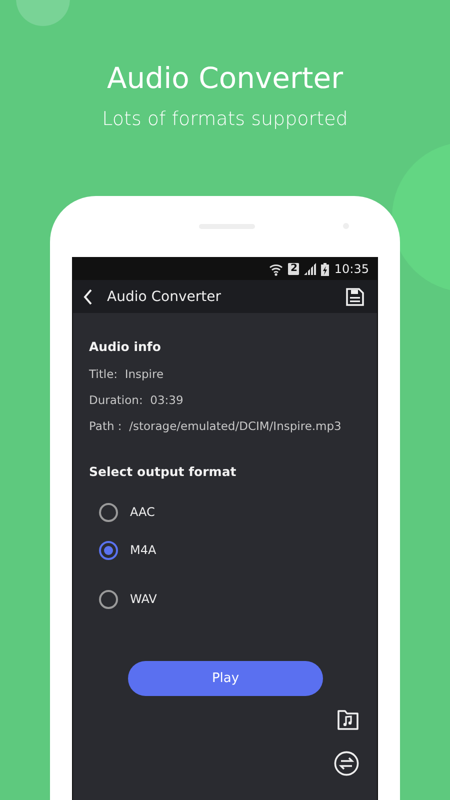 The width and height of the screenshot is (450, 800). Describe the element at coordinates (142, 512) in the screenshot. I see `option-label: AAC` at that location.